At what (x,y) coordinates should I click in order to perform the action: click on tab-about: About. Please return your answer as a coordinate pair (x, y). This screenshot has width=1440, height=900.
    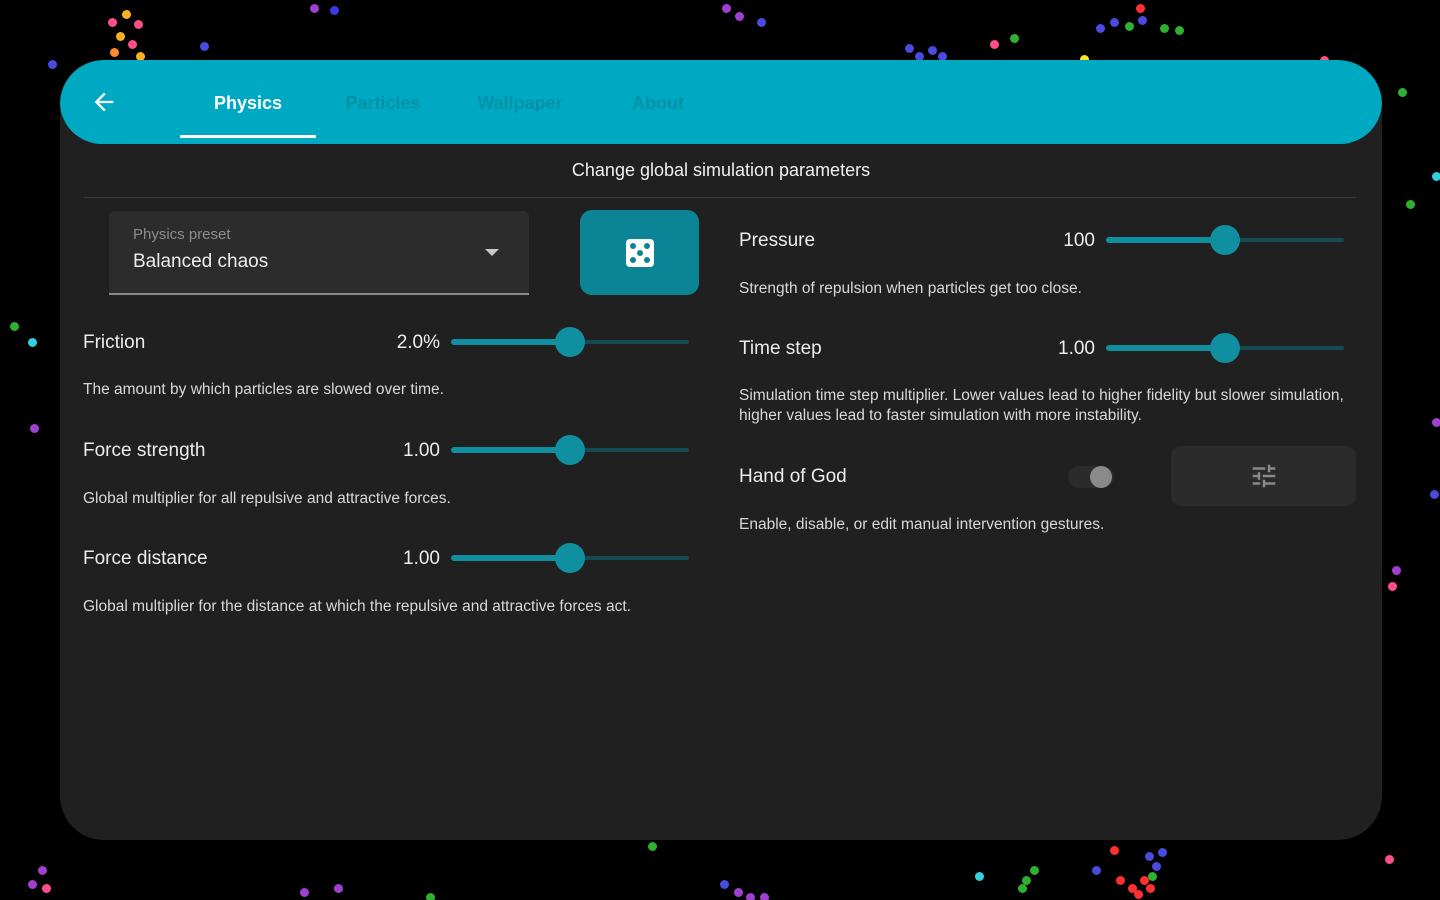
    Looking at the image, I should click on (658, 100).